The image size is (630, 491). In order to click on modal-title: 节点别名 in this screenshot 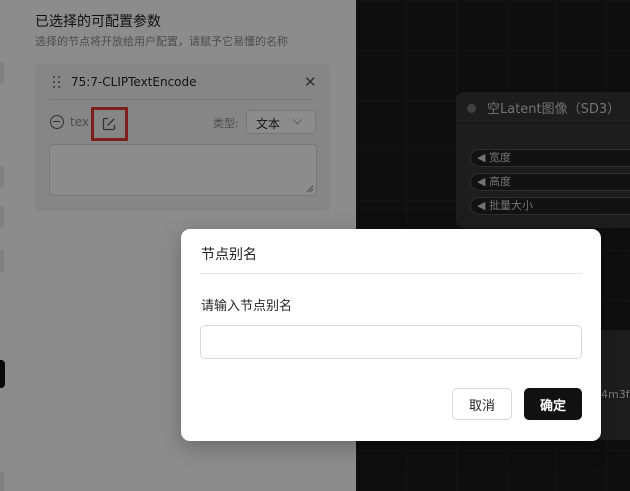, I will do `click(229, 255)`.